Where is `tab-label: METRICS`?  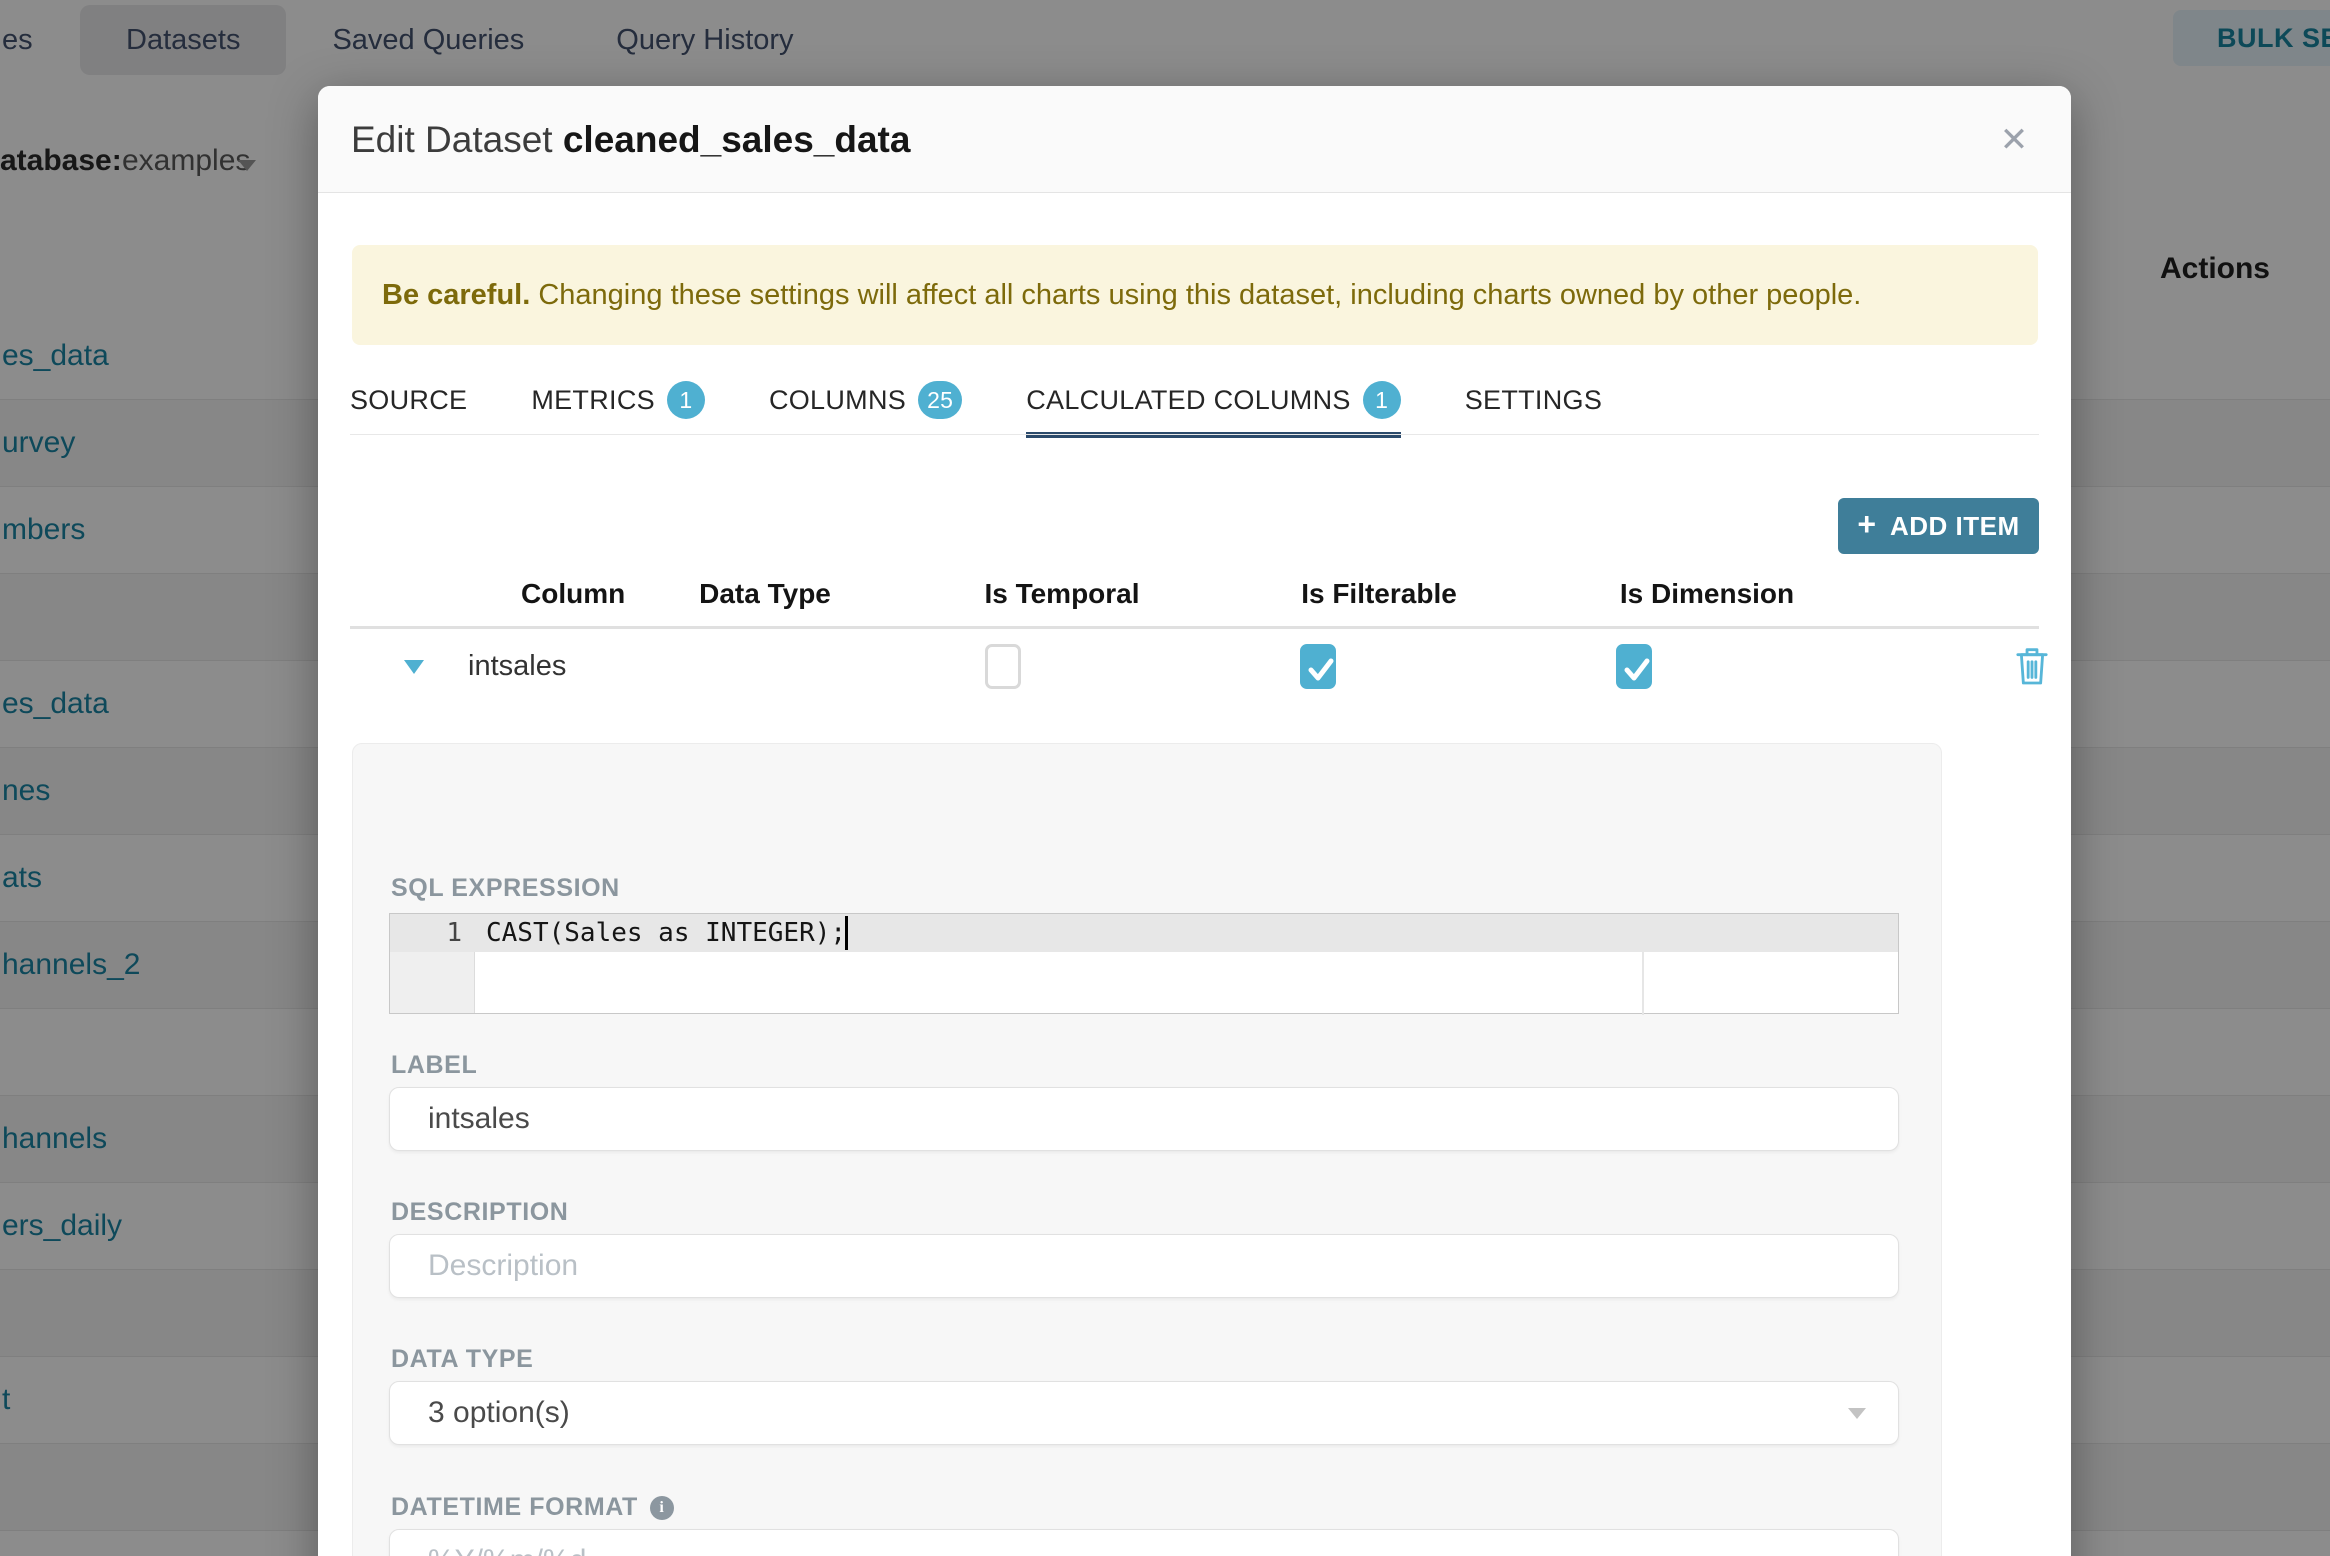 tab-label: METRICS is located at coordinates (593, 399).